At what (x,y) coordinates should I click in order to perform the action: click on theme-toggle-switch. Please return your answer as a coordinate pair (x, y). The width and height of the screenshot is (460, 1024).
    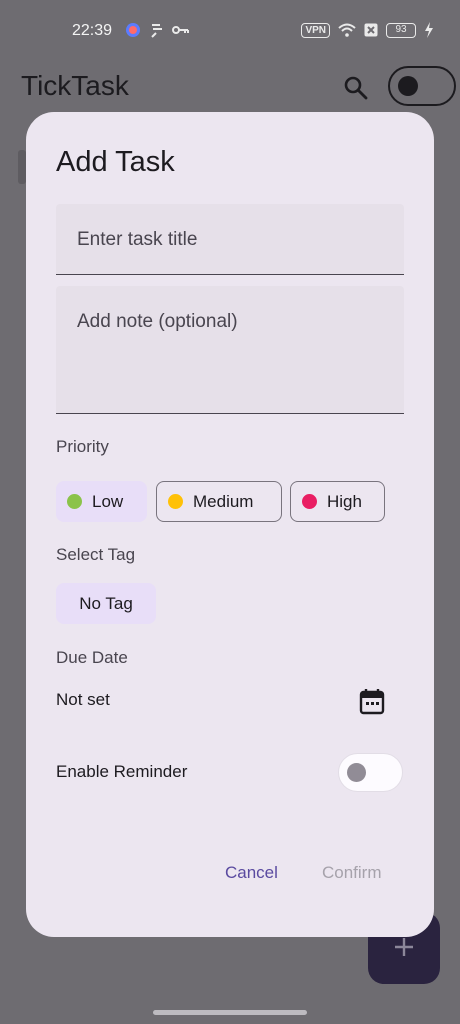
    Looking at the image, I should click on (422, 86).